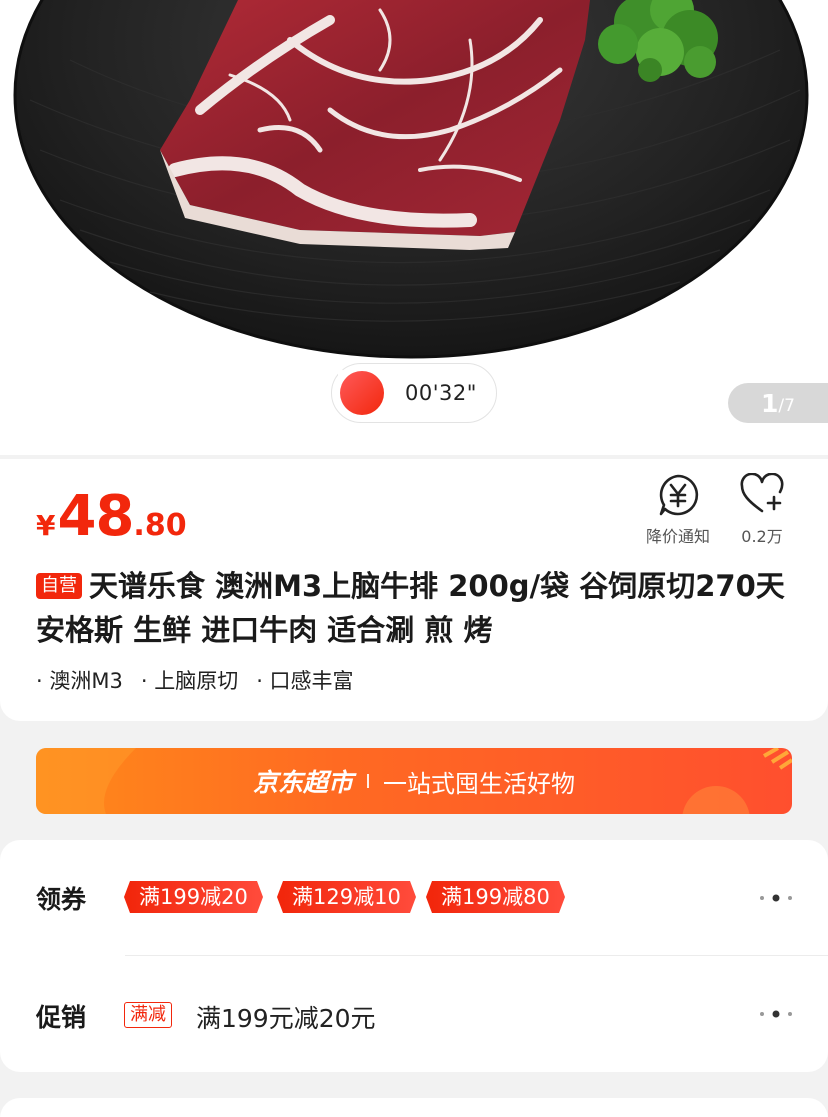  Describe the element at coordinates (59, 586) in the screenshot. I see `self-operated-badge: 自营` at that location.